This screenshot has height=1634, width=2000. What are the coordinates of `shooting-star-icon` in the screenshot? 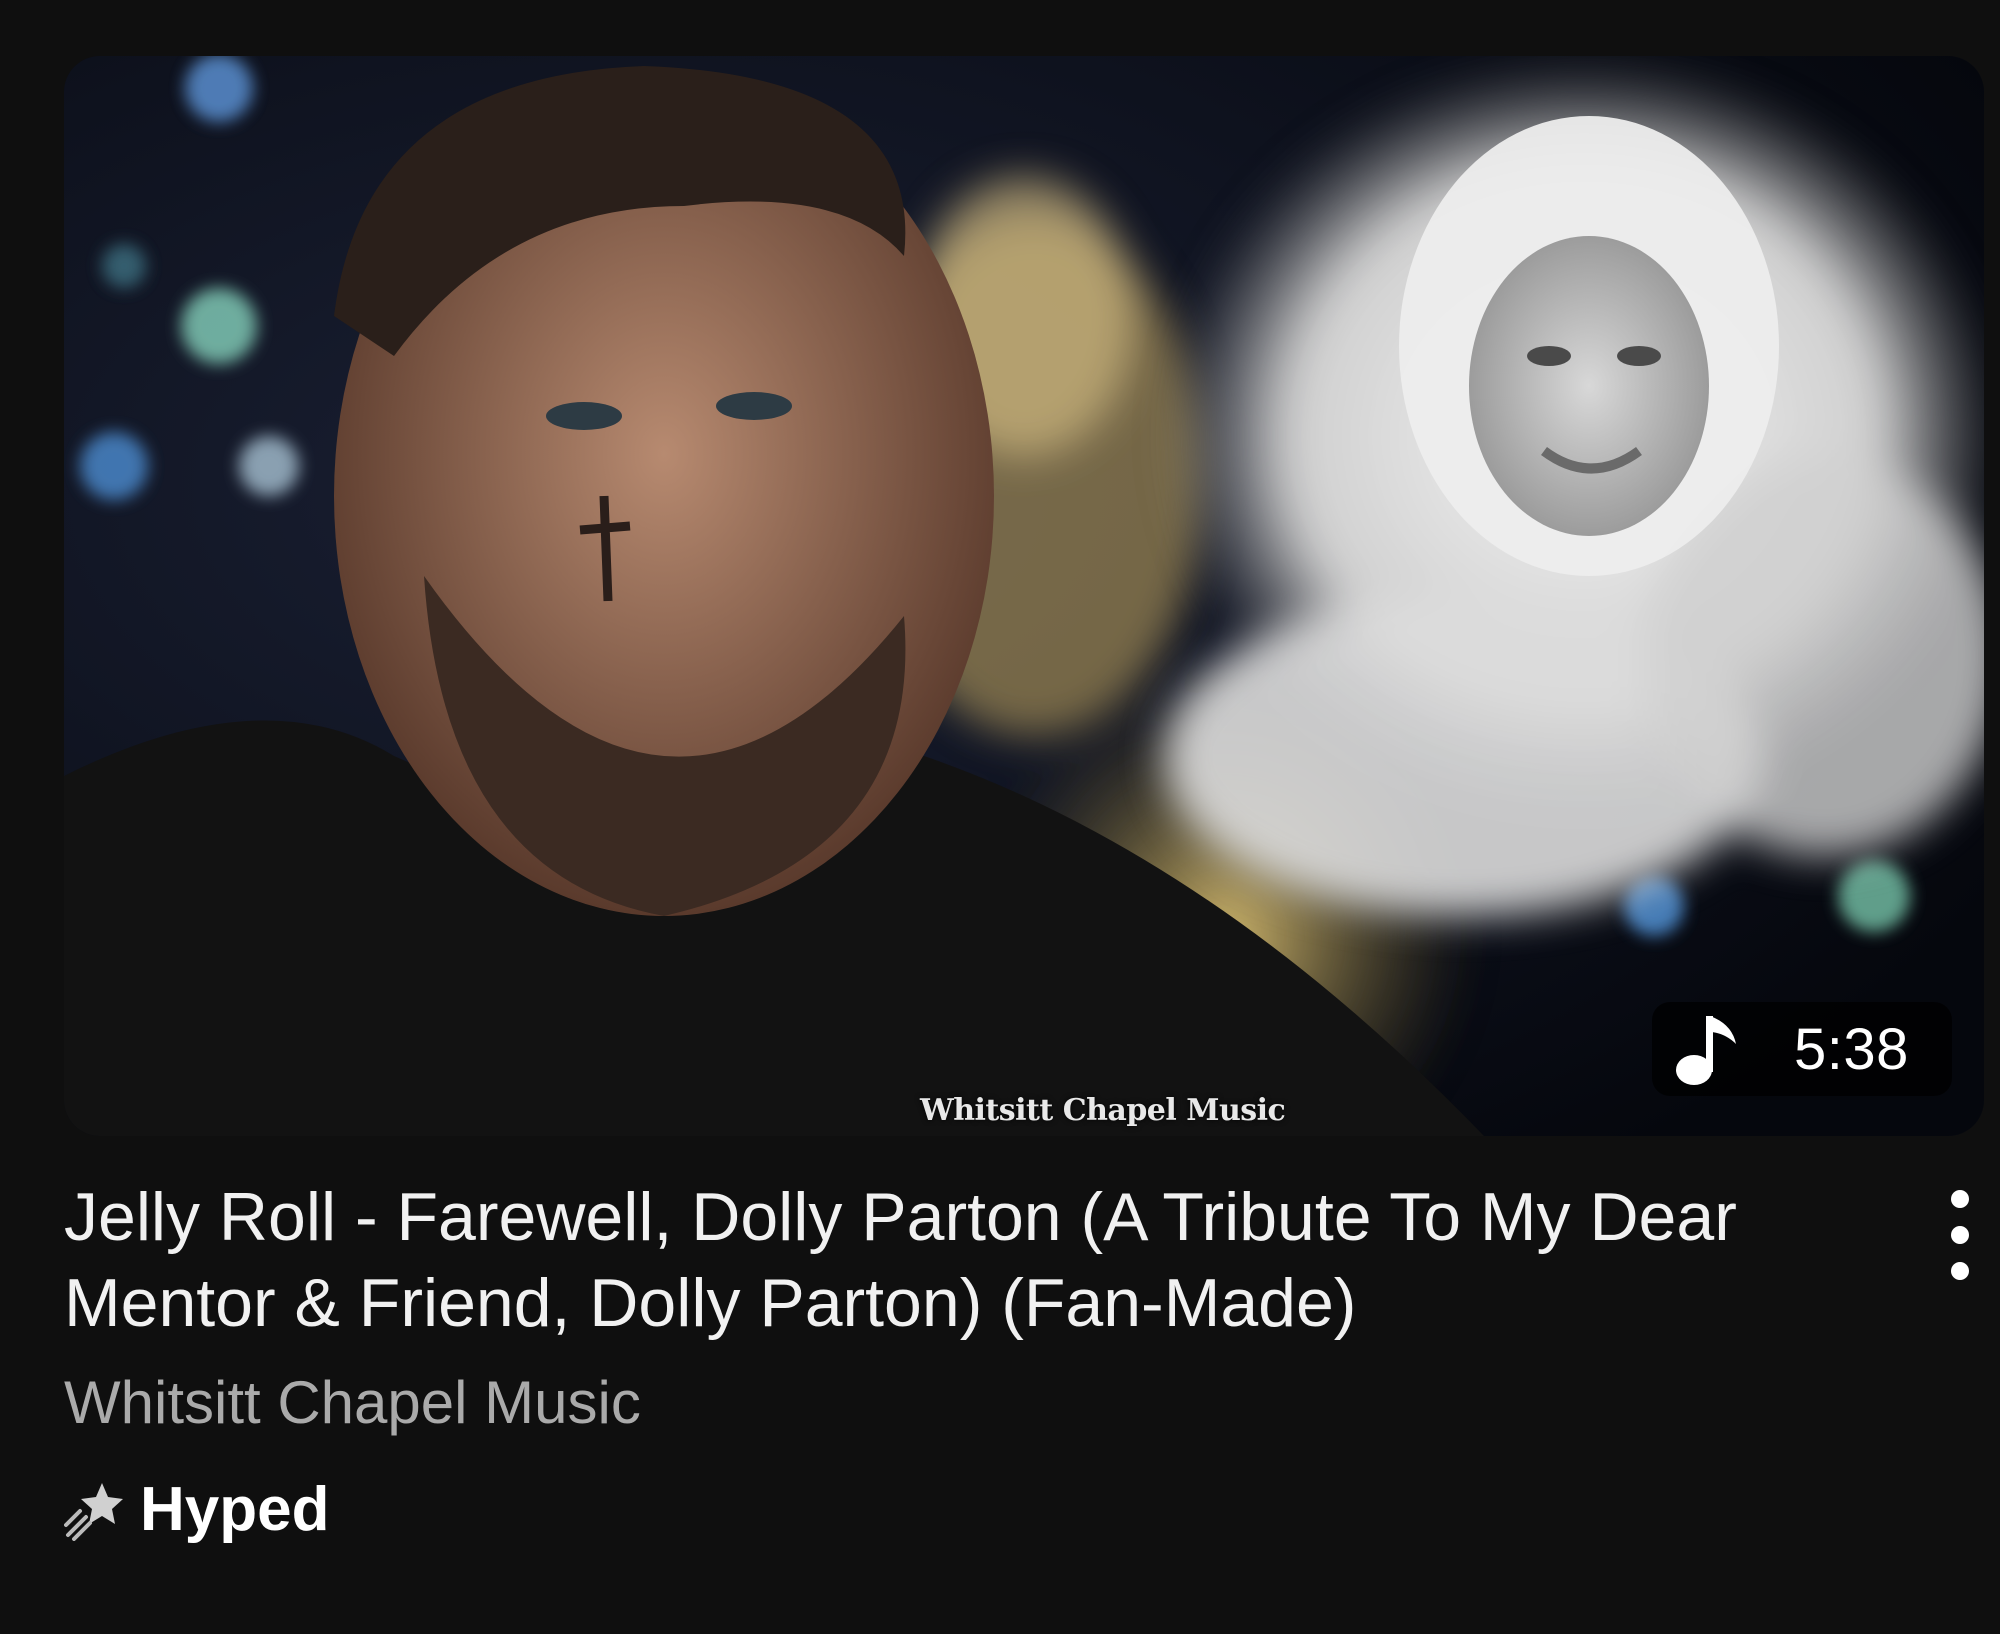 It's located at (95, 1510).